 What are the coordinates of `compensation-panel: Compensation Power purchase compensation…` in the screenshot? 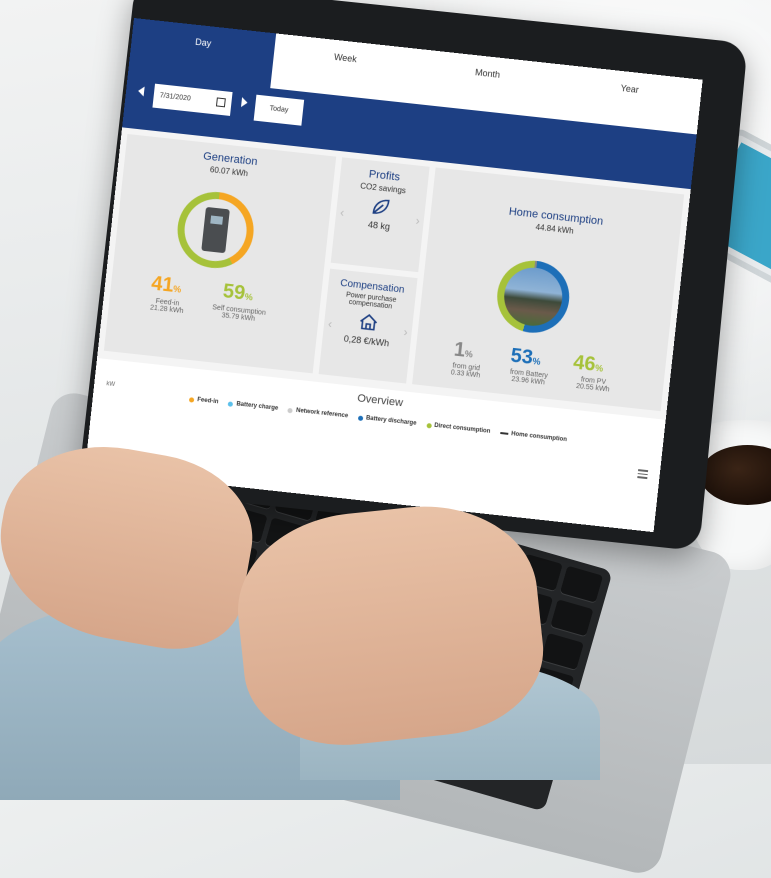 It's located at (368, 326).